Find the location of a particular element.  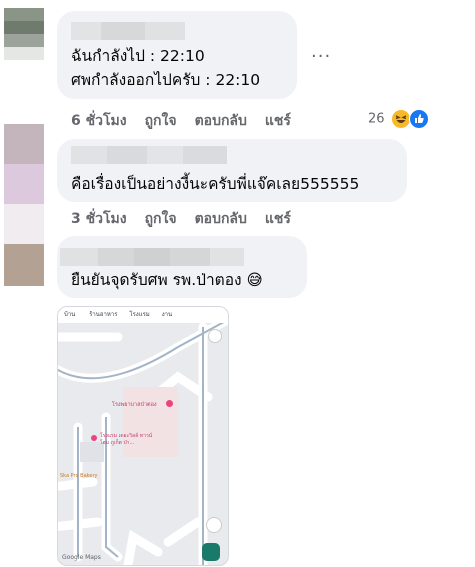

map-top-bar: บ้าน ร้านอาหาร โรงแรม งาน is located at coordinates (143, 315).